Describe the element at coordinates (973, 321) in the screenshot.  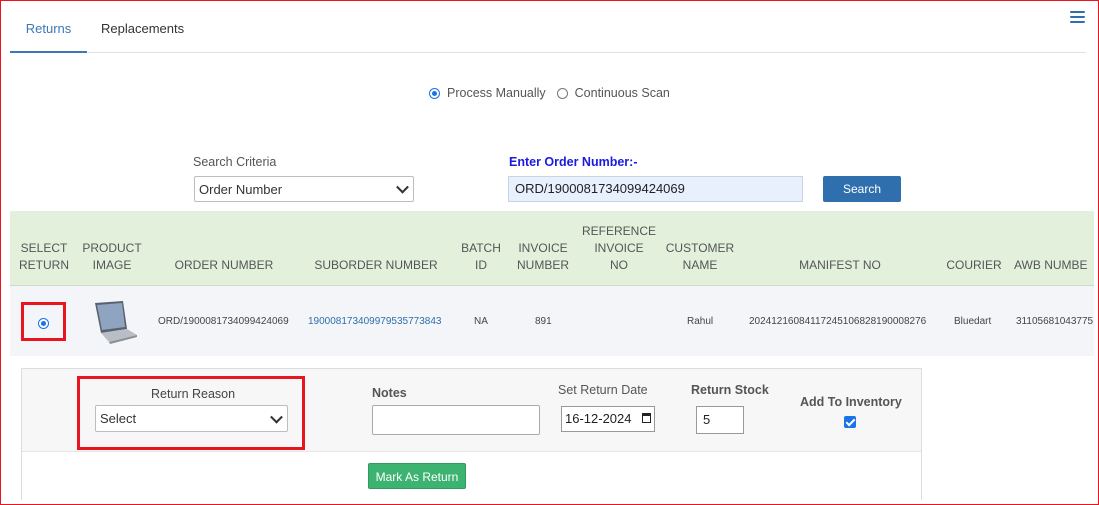
I see `row-courier: Bluedart` at that location.